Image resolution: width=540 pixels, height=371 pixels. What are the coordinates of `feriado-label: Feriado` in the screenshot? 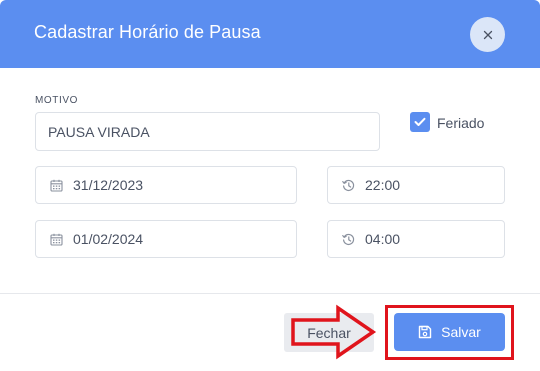 It's located at (460, 123).